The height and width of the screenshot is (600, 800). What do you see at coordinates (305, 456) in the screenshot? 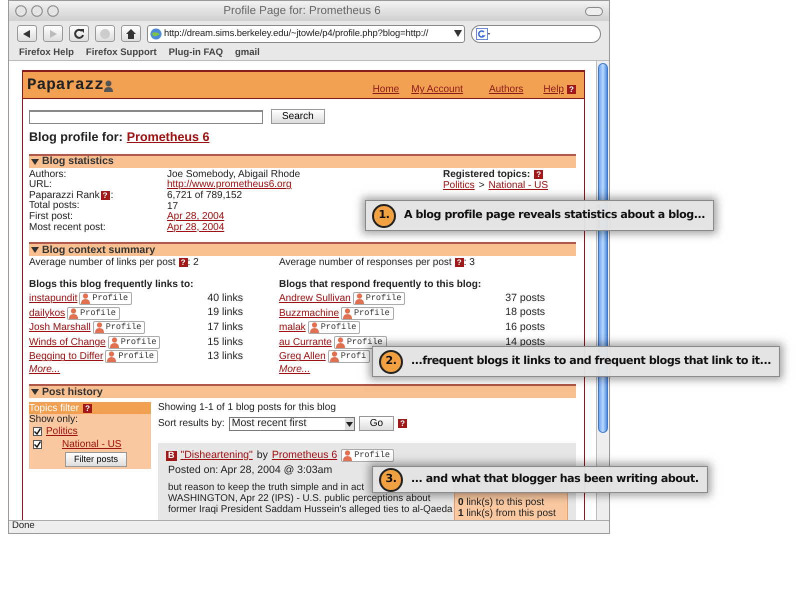
I see `author-link: Prometheus 6` at bounding box center [305, 456].